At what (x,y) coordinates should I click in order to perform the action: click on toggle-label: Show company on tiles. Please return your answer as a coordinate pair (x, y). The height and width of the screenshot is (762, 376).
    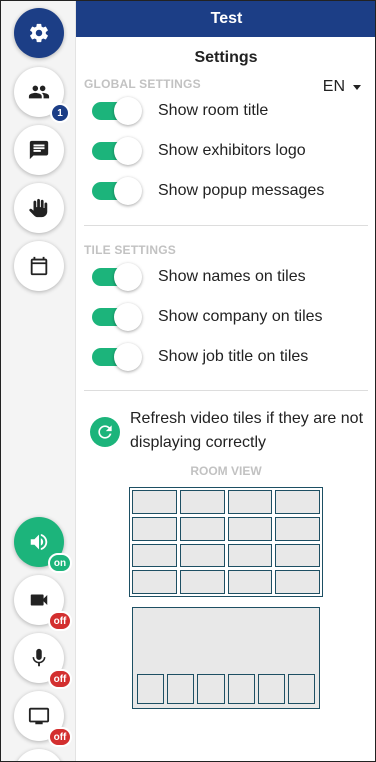
    Looking at the image, I should click on (240, 316).